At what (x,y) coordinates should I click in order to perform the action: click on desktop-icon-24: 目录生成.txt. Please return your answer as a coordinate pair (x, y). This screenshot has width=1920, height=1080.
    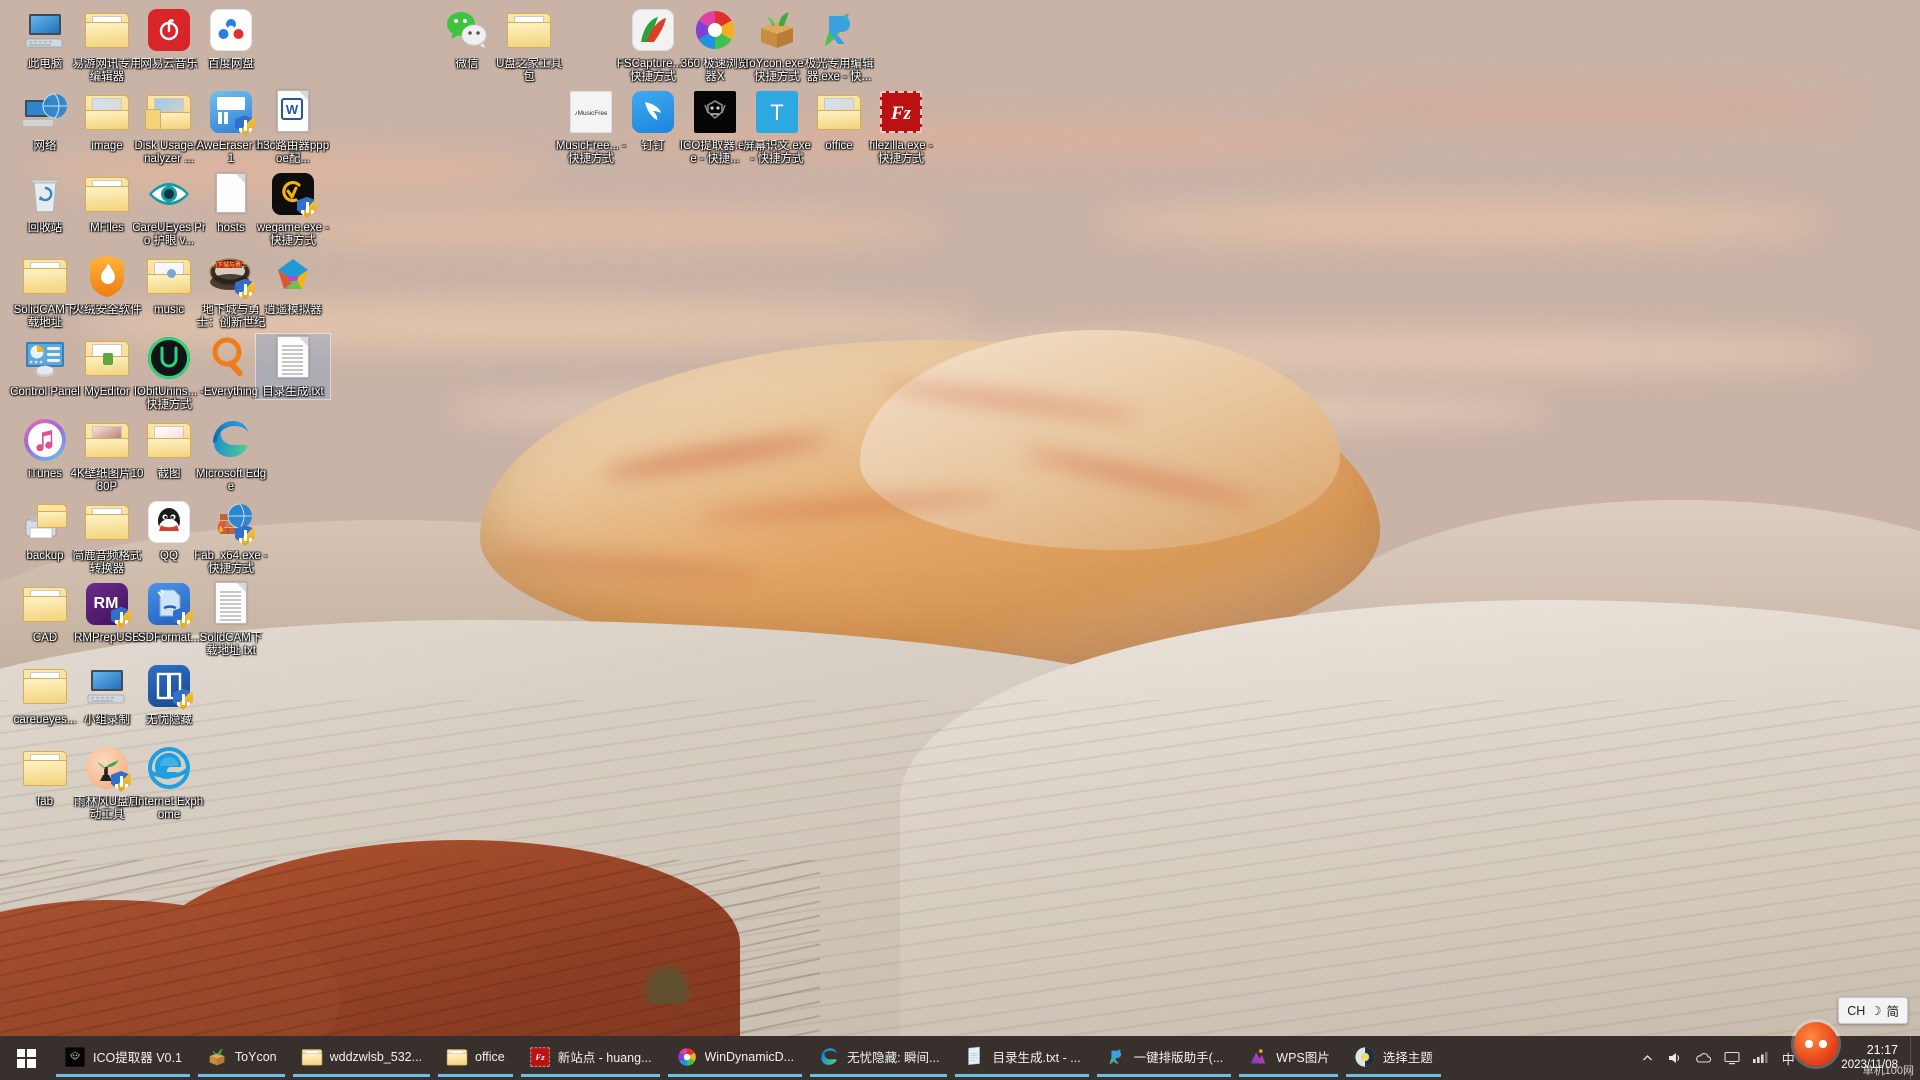
    Looking at the image, I should click on (293, 366).